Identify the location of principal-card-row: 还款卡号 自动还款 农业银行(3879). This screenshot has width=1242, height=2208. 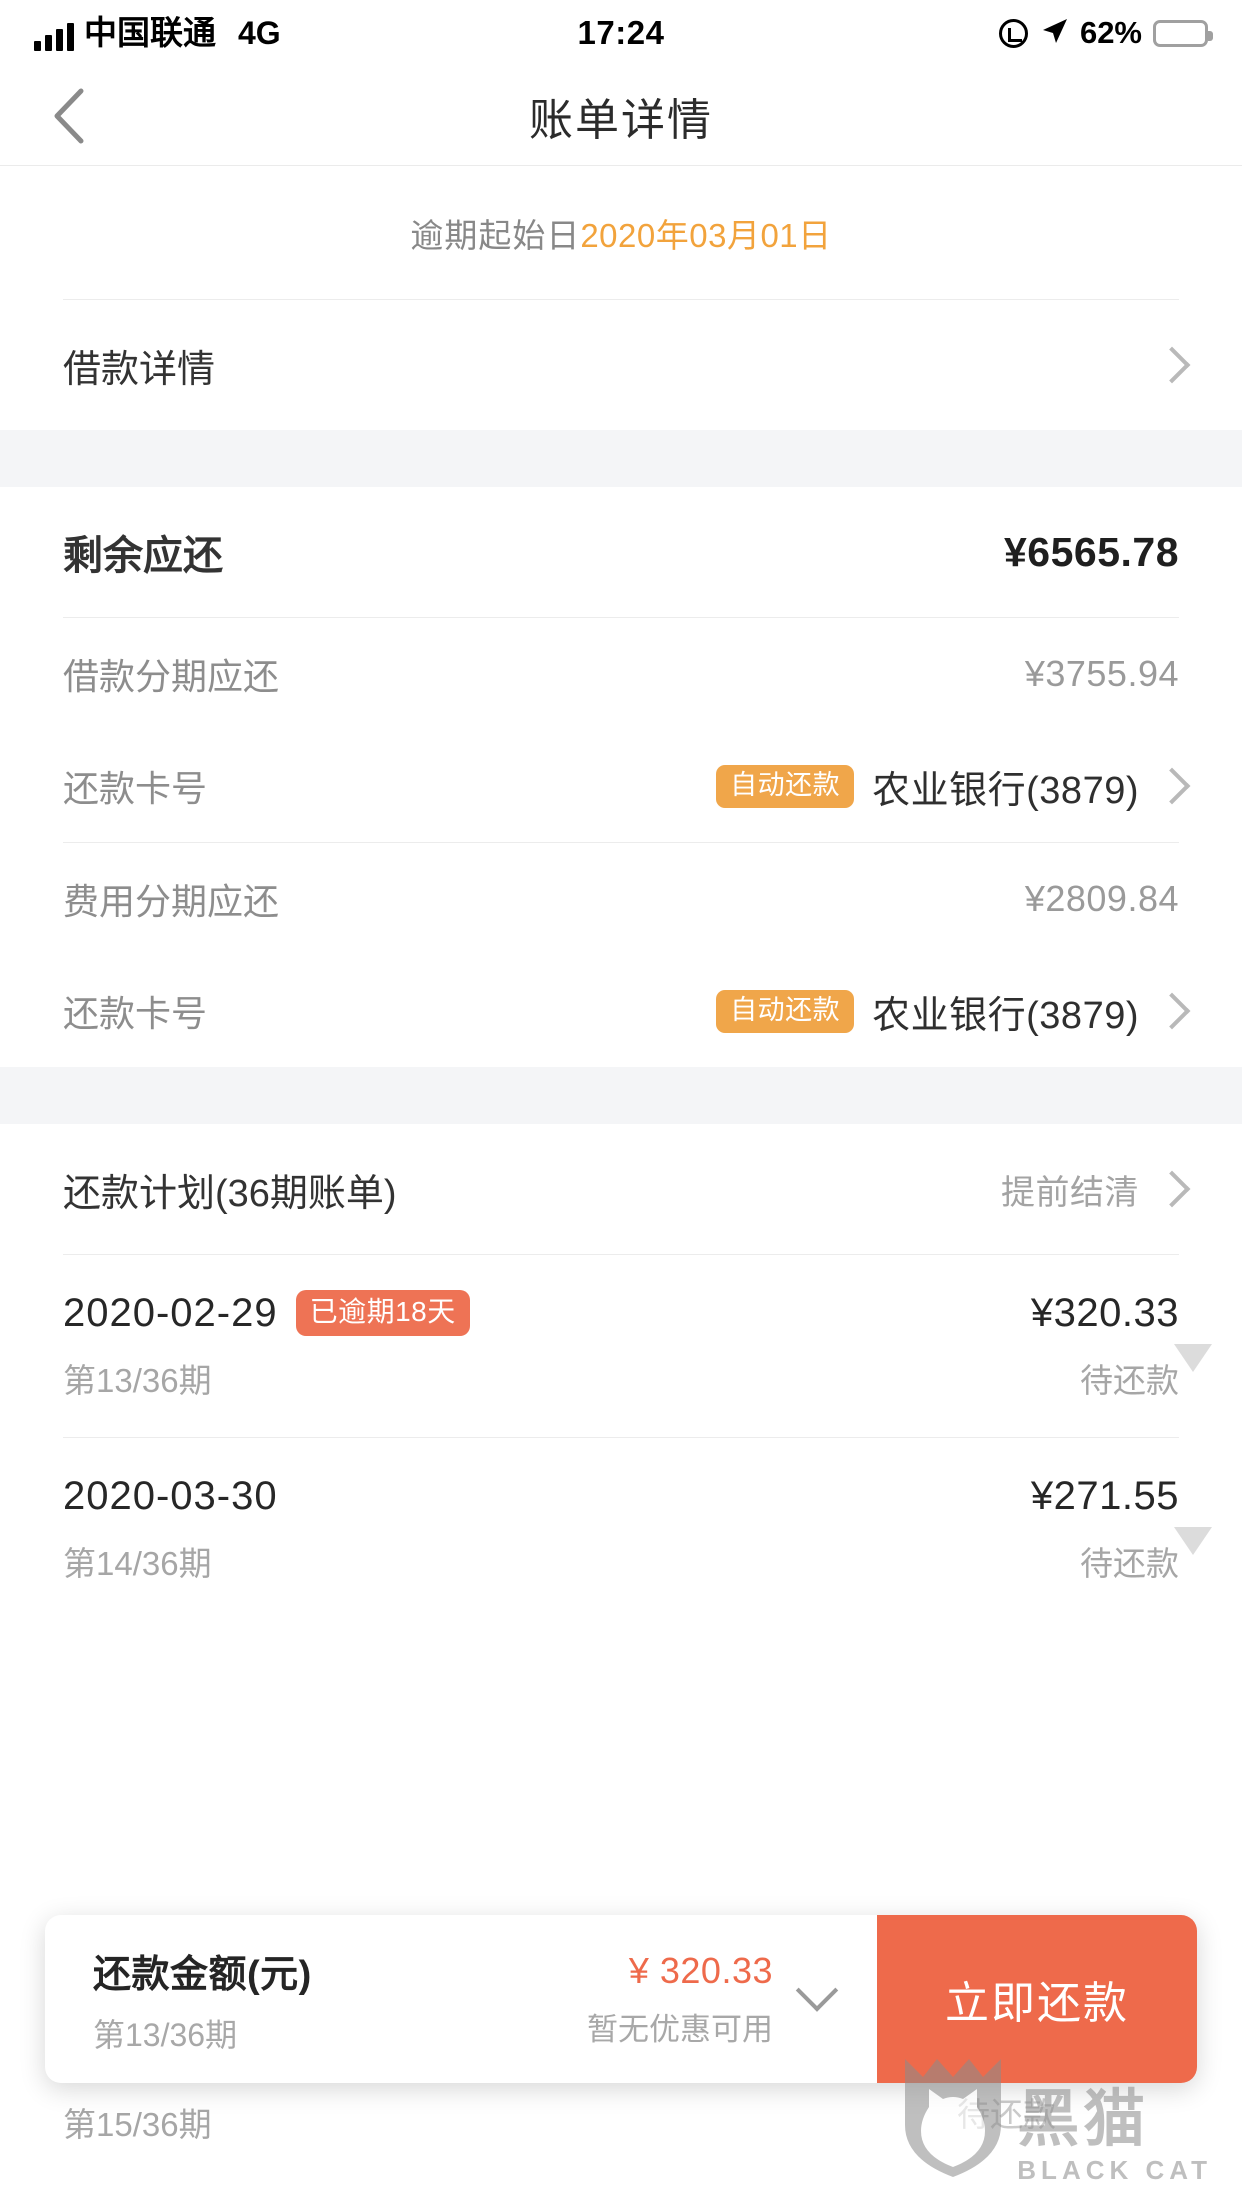
(621, 786).